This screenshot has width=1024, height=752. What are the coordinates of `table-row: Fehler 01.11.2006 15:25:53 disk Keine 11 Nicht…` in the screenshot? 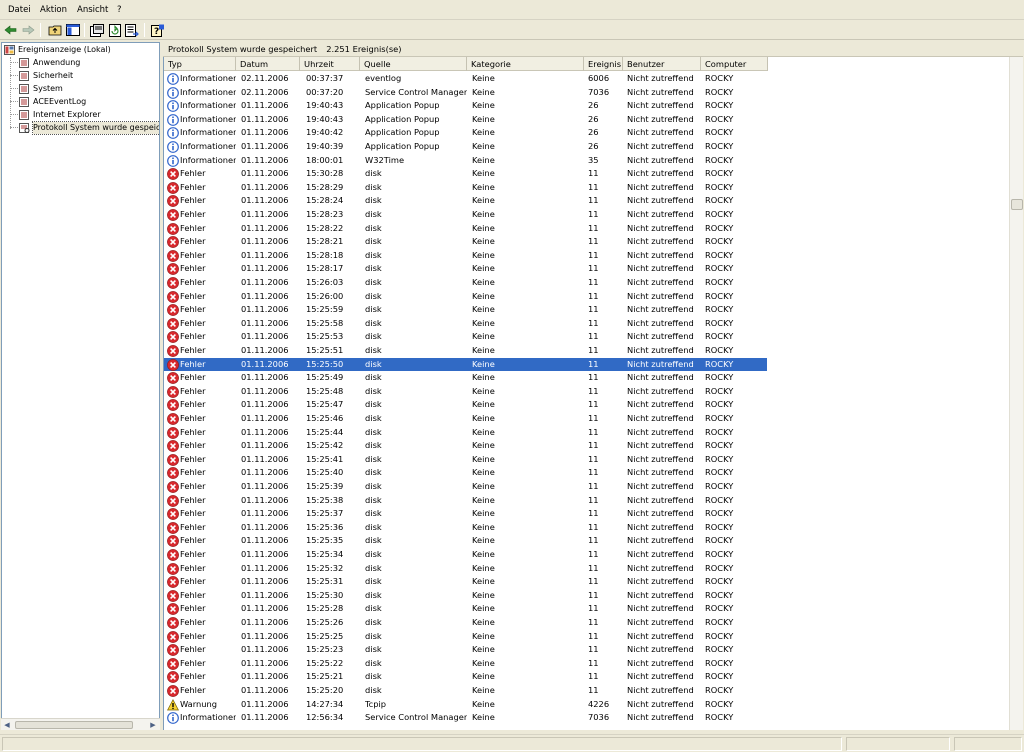 It's located at (465, 337).